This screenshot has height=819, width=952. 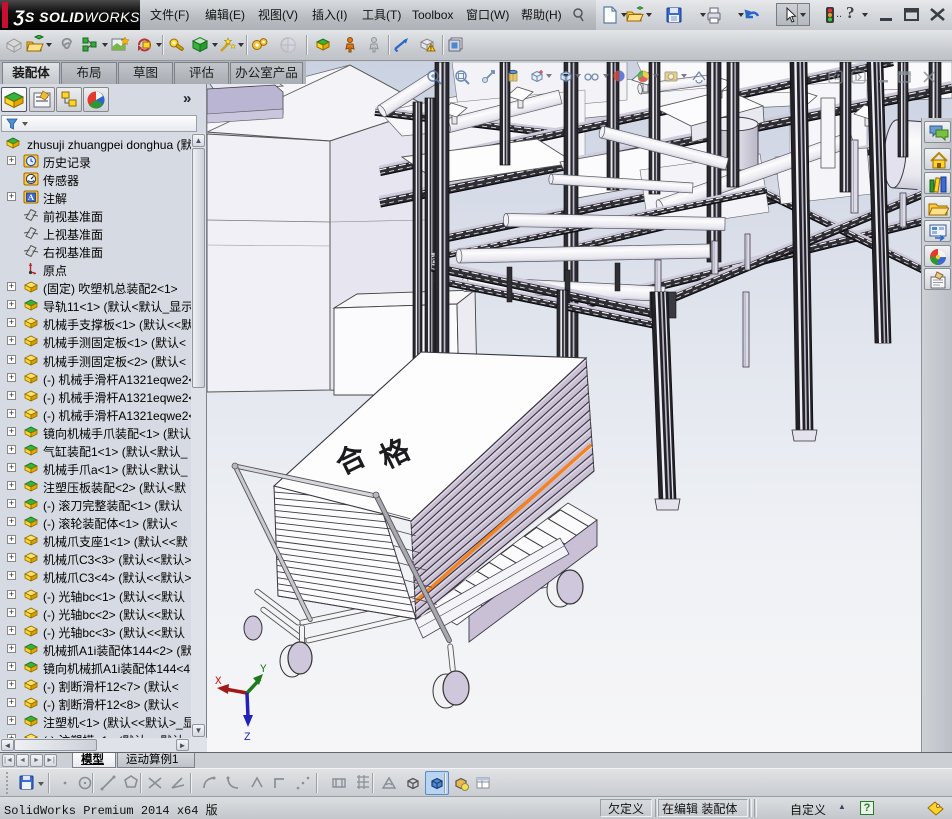 I want to click on svg-text: Y, so click(x=263, y=670).